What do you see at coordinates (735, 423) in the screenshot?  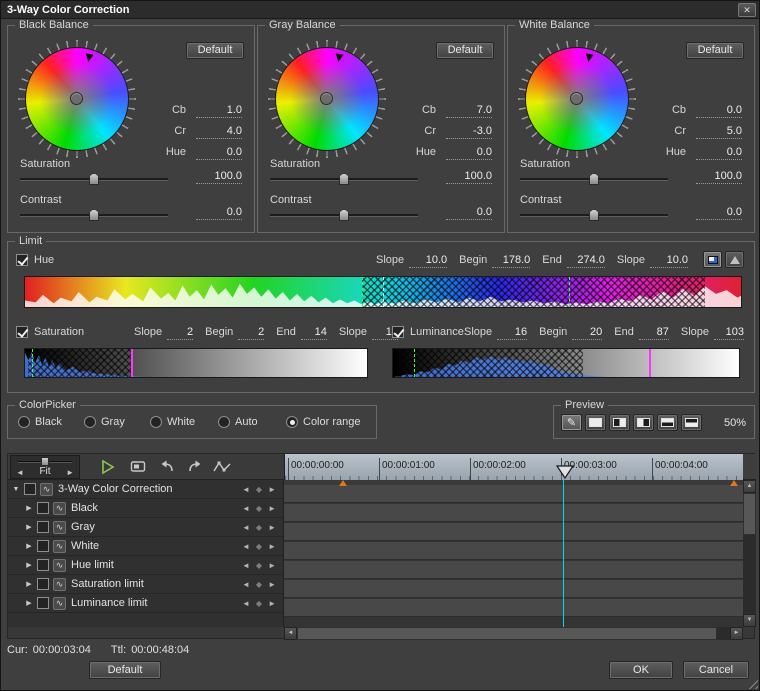 I see `preview-zoom-value: 50%` at bounding box center [735, 423].